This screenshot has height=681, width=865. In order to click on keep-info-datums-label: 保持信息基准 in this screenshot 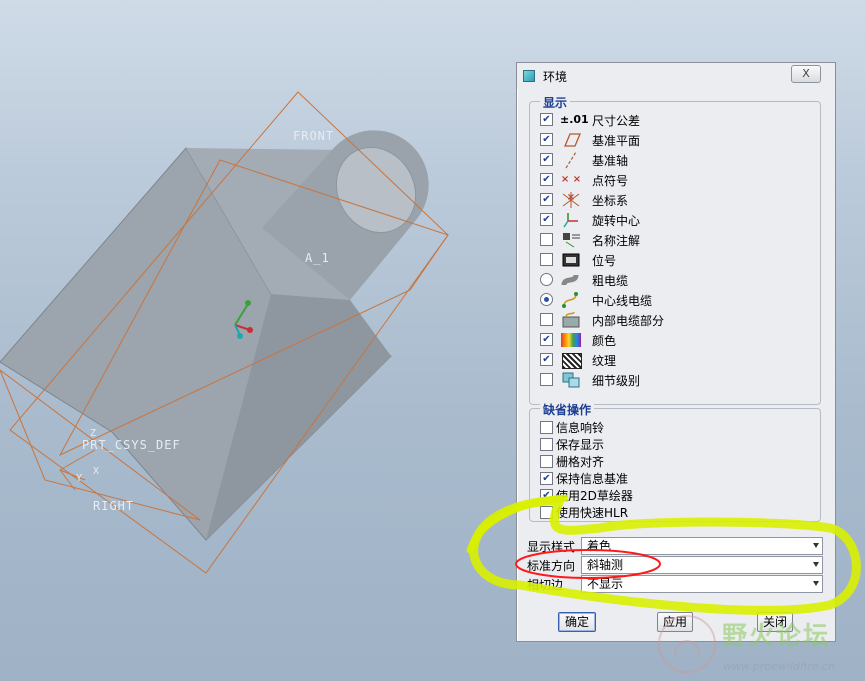, I will do `click(592, 479)`.